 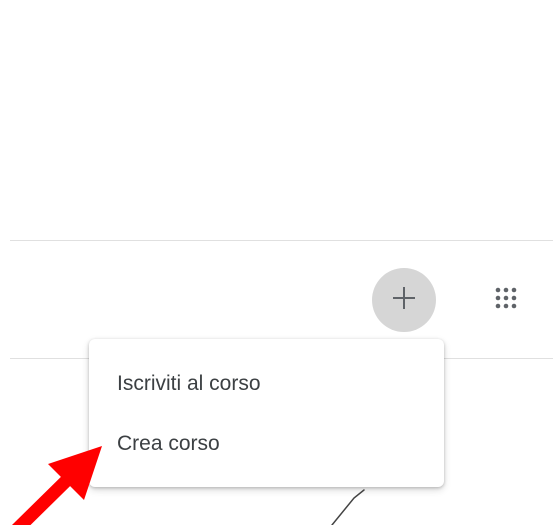 I want to click on apps-grid-icon, so click(x=506, y=300).